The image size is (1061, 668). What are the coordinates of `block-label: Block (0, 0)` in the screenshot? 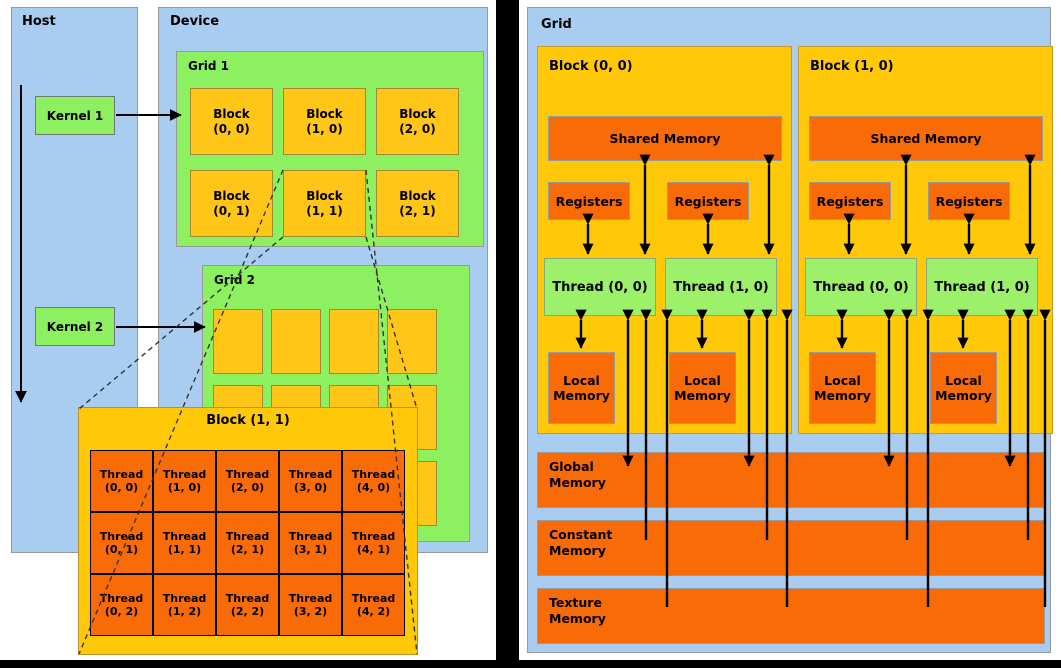 It's located at (231, 121).